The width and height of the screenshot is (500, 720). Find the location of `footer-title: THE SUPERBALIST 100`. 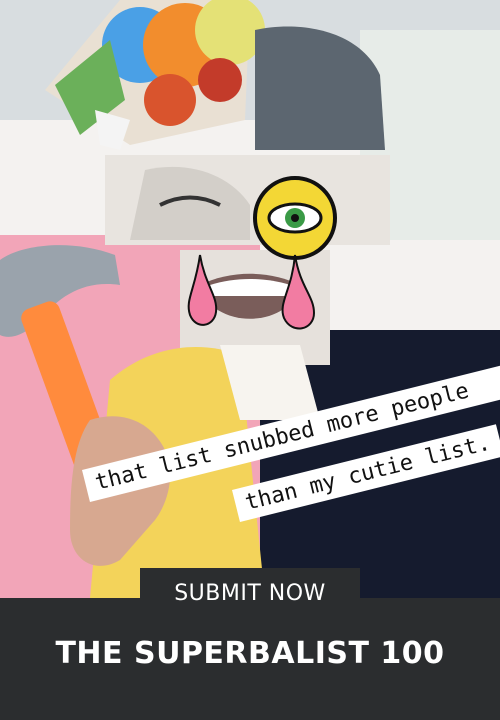

footer-title: THE SUPERBALIST 100 is located at coordinates (250, 653).